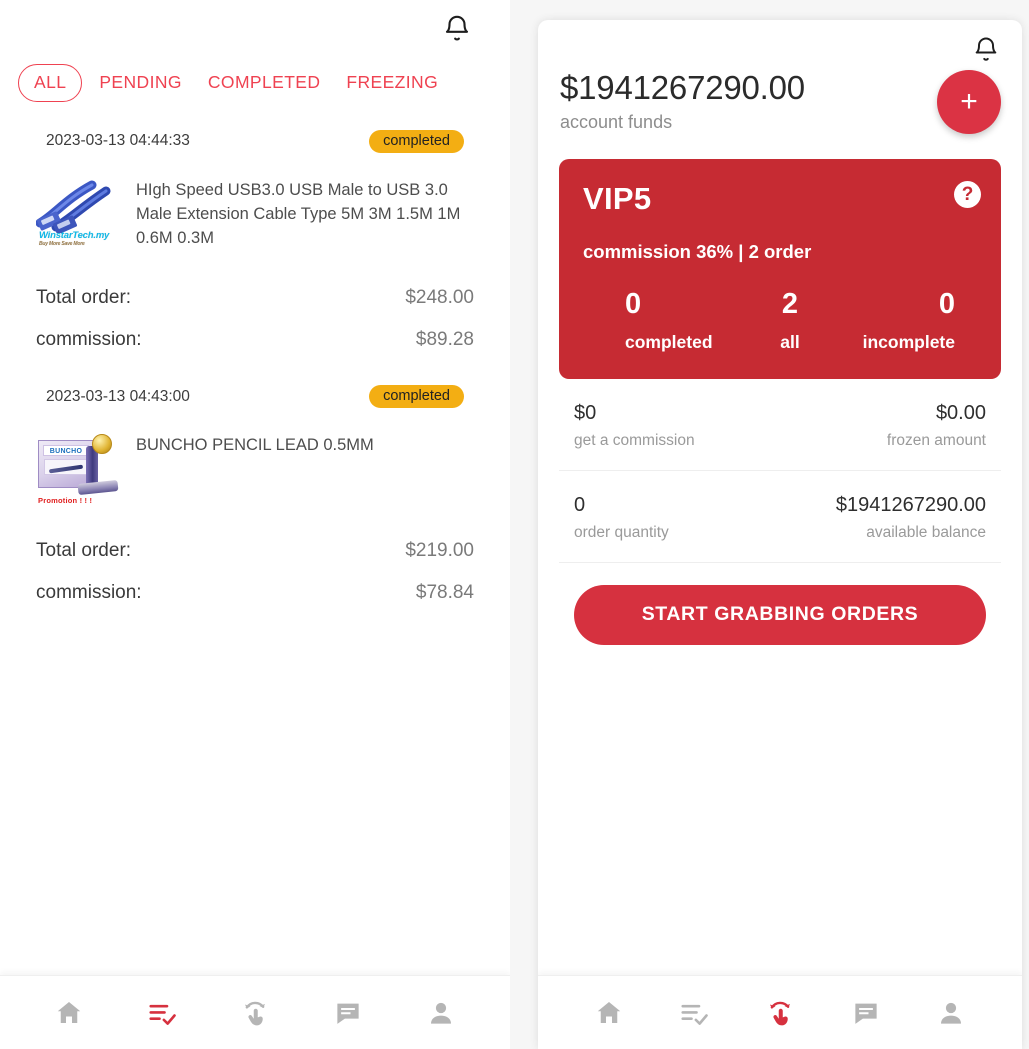 This screenshot has width=1029, height=1049. What do you see at coordinates (66, 451) in the screenshot?
I see `product-brand-label: BUNCHO` at bounding box center [66, 451].